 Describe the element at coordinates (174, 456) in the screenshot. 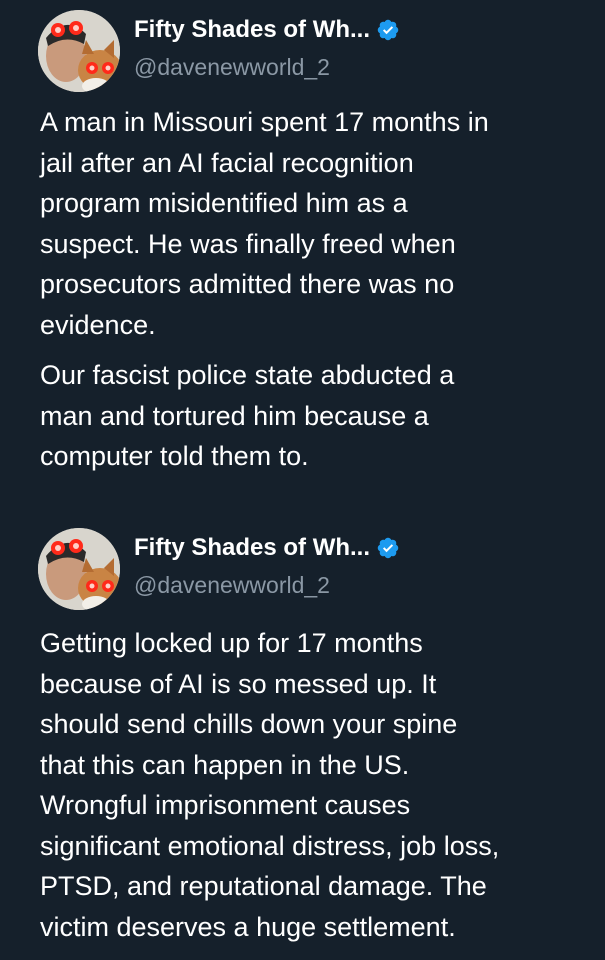

I see `text-line: computer told them to.` at that location.